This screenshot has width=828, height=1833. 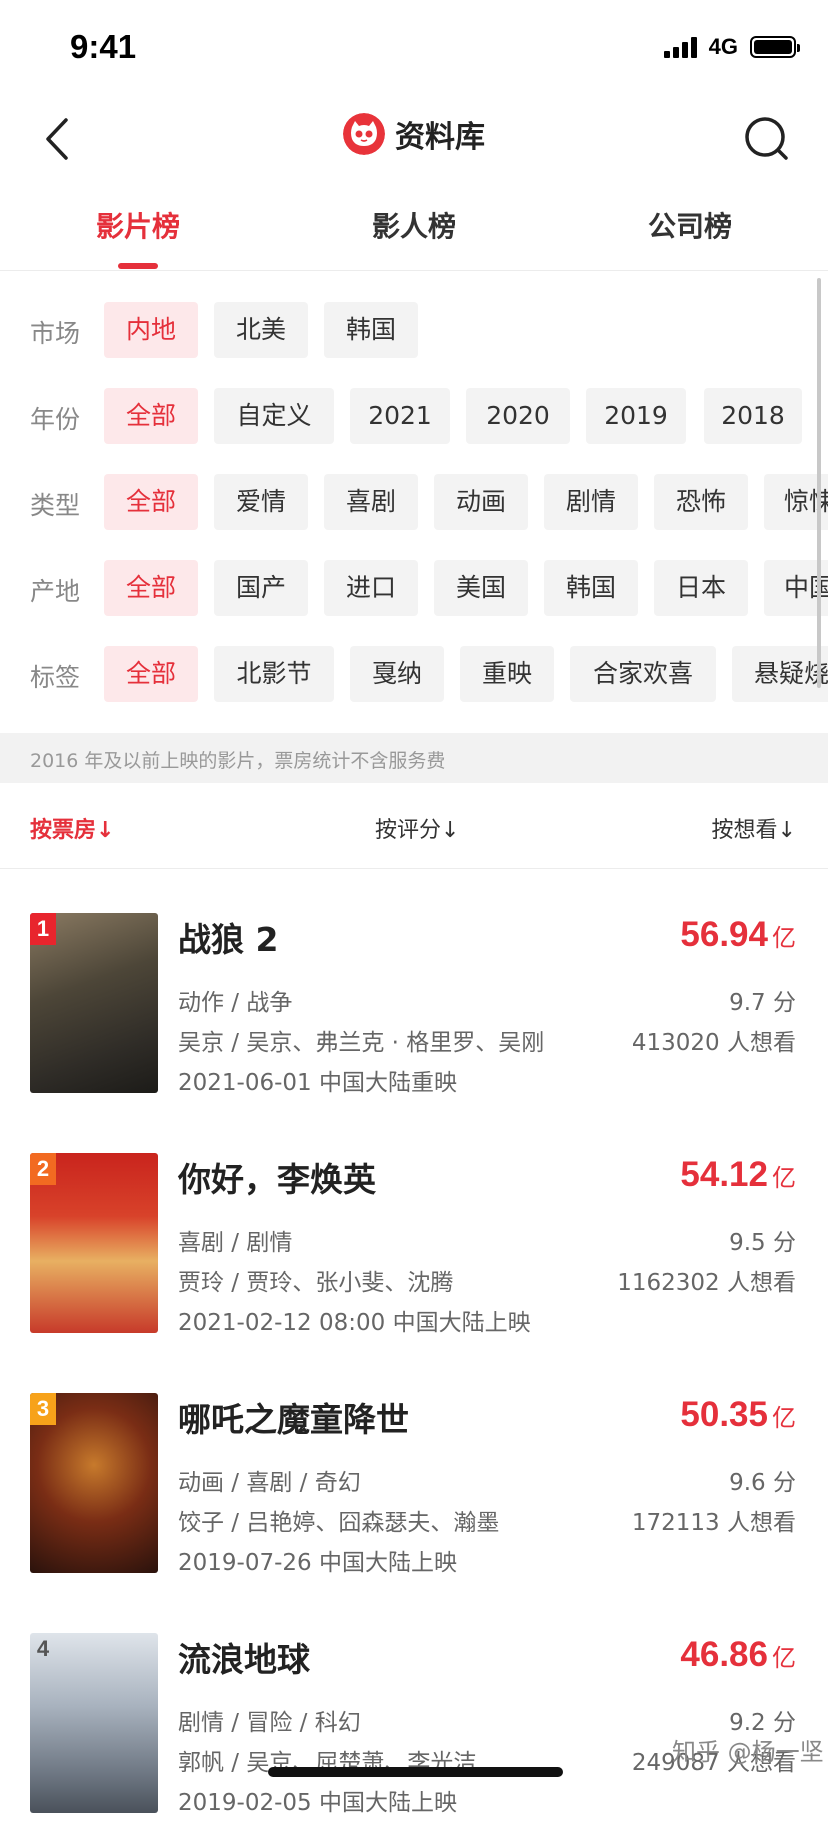 What do you see at coordinates (414, 134) in the screenshot?
I see `header-title-group: 资料库` at bounding box center [414, 134].